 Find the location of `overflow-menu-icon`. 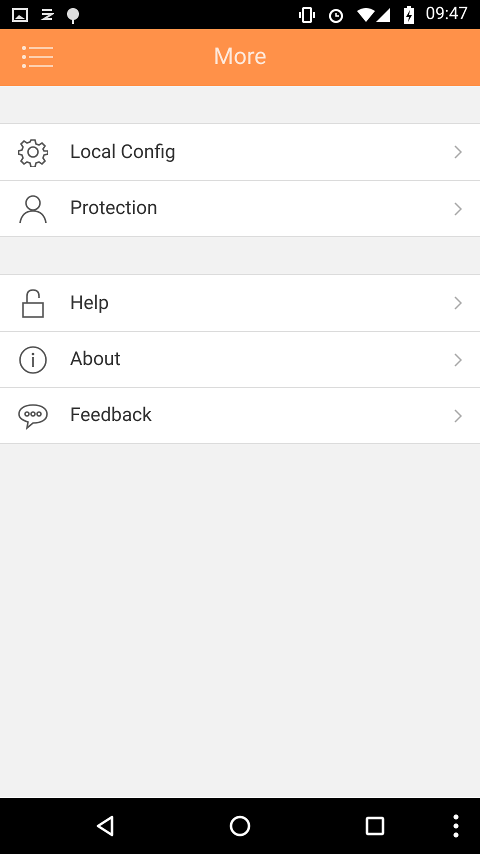

overflow-menu-icon is located at coordinates (456, 826).